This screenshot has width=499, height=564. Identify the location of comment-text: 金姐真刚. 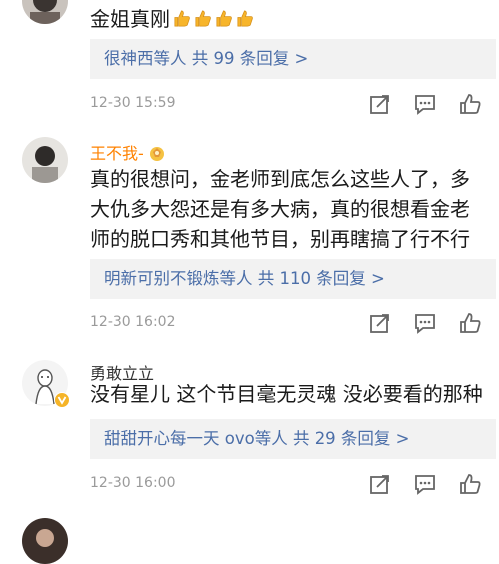
(288, 19).